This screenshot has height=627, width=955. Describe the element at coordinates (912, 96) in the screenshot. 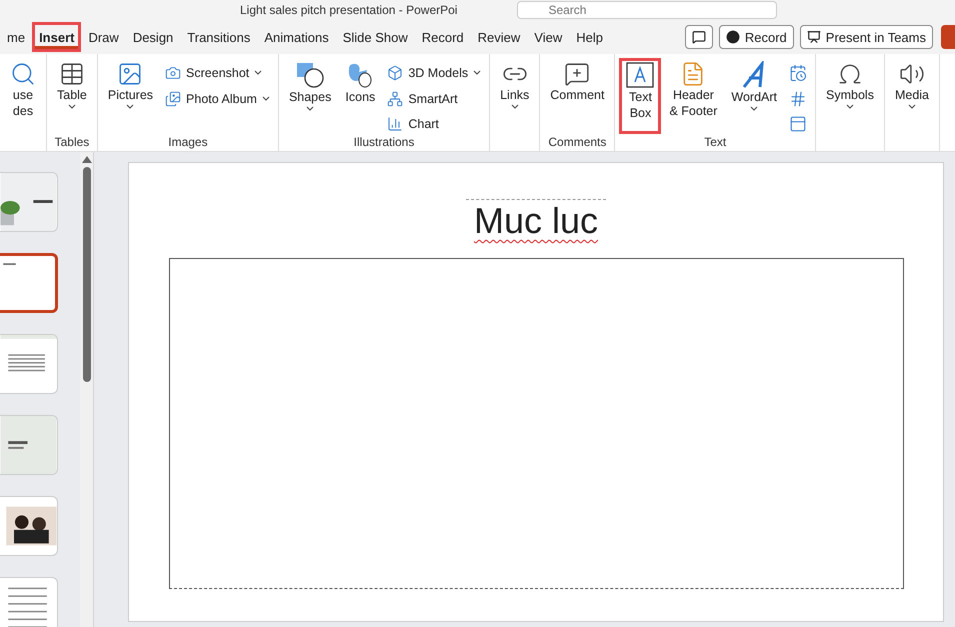

I see `ribbon-button: Media` at that location.